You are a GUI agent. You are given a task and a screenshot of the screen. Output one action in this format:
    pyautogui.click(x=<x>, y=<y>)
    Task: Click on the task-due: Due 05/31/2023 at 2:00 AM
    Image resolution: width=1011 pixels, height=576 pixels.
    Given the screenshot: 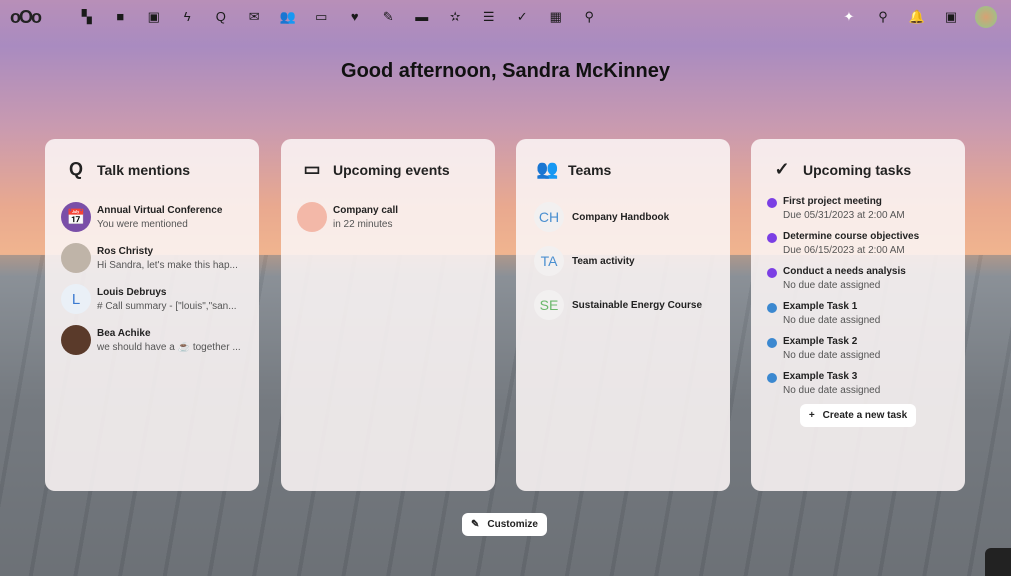 What is the action you would take?
    pyautogui.click(x=844, y=215)
    